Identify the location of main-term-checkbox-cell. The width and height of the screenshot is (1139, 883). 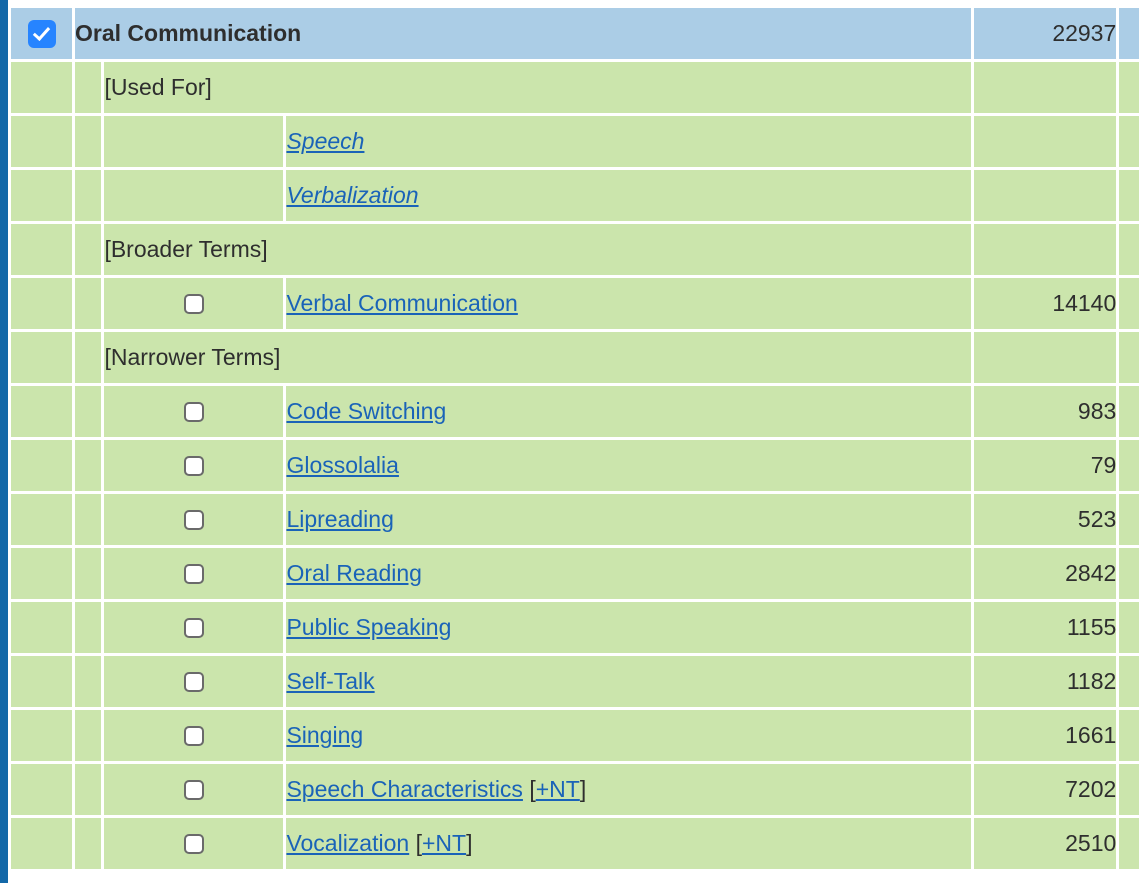
(42, 33).